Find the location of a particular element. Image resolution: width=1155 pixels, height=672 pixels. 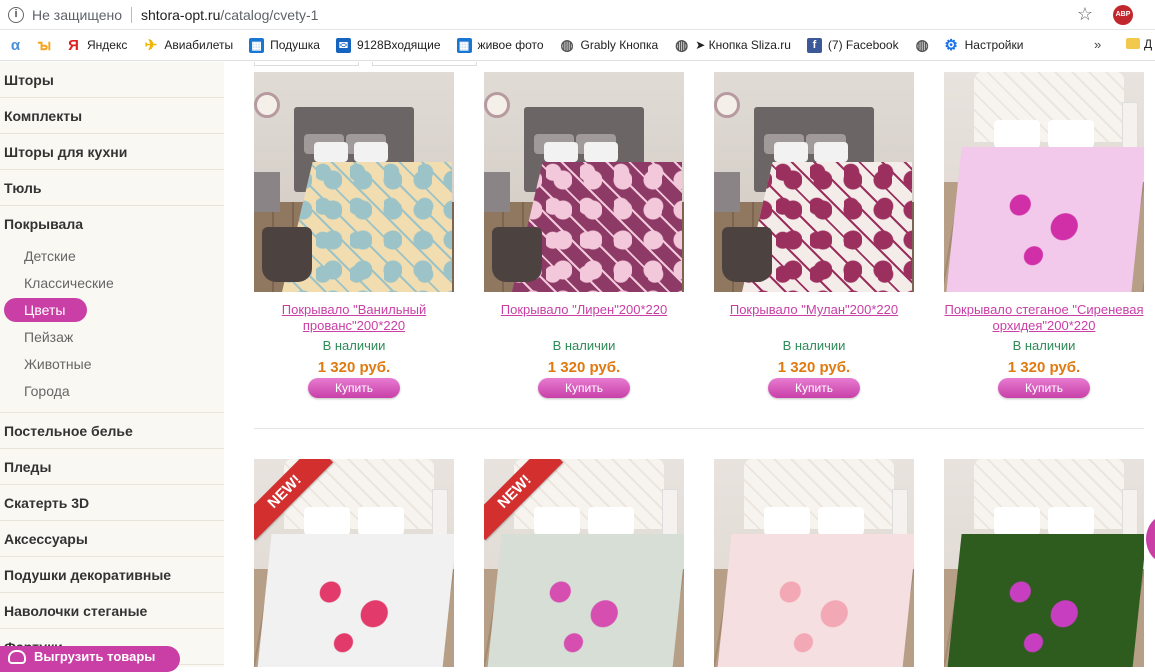

sidebar-category: Скатерть 3D is located at coordinates (112, 503).